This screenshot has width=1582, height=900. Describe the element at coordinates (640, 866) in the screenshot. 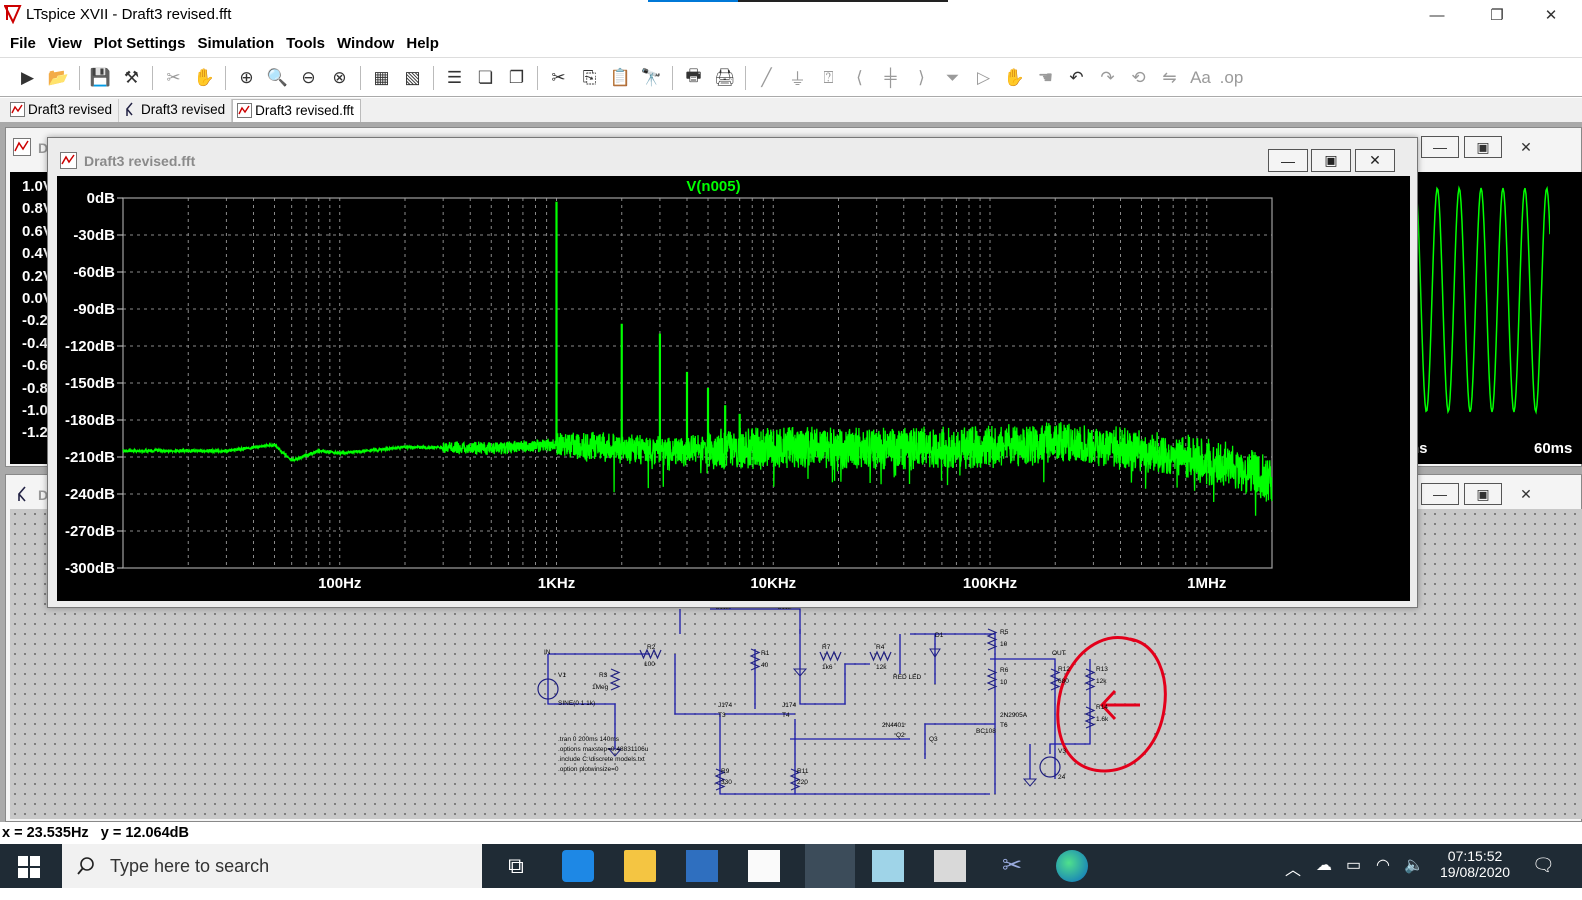

I see `file-explorer-icon` at that location.